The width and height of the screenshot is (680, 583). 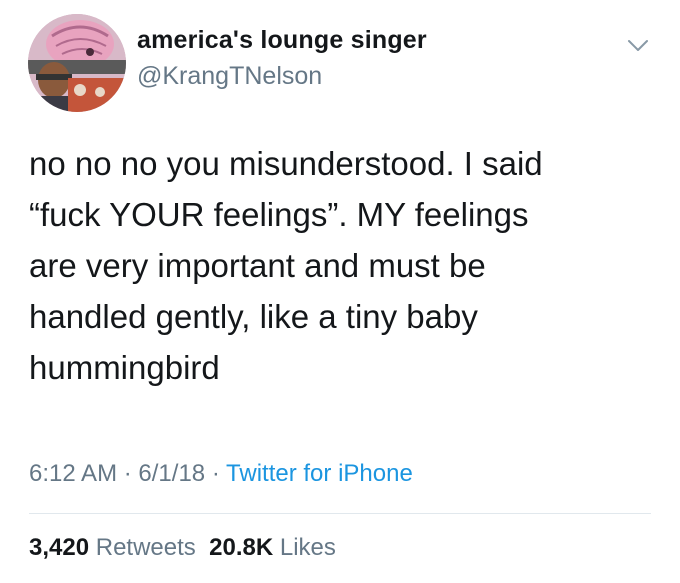 I want to click on tweet-source-link: Twitter for iPhone, so click(x=319, y=473).